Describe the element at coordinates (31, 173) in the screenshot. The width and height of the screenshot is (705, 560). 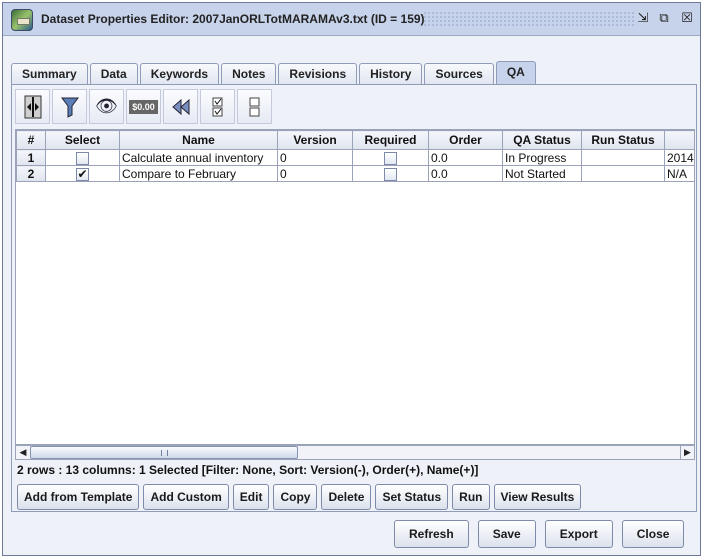
I see `row-number: 2` at that location.